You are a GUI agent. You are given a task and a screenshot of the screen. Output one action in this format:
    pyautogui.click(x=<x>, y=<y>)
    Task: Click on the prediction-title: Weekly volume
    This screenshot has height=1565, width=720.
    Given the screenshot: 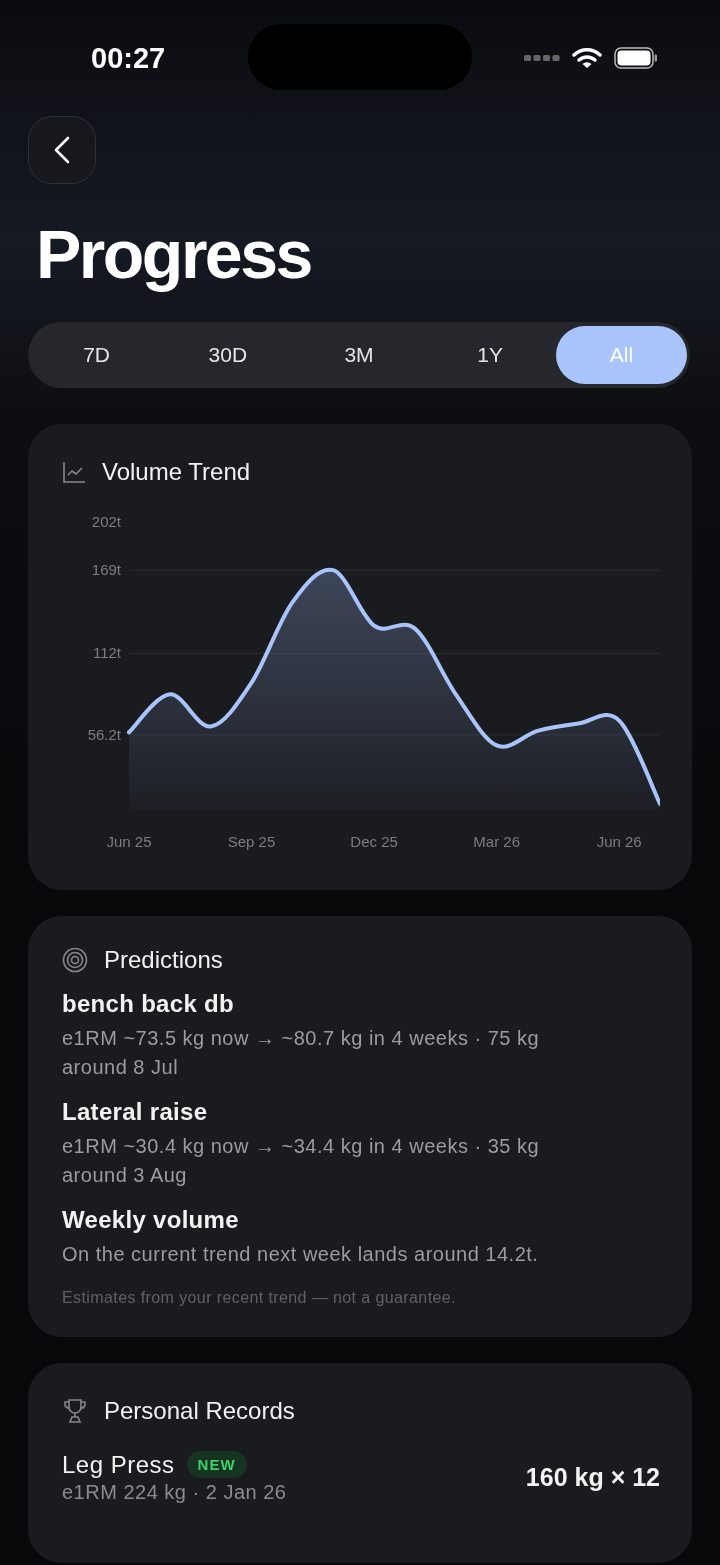 What is the action you would take?
    pyautogui.click(x=151, y=1219)
    